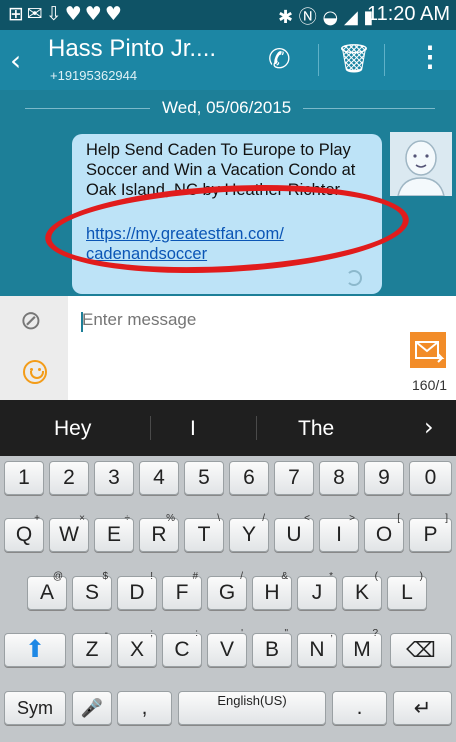 The height and width of the screenshot is (742, 456). What do you see at coordinates (331, 576) in the screenshot?
I see `key-secondary: *` at bounding box center [331, 576].